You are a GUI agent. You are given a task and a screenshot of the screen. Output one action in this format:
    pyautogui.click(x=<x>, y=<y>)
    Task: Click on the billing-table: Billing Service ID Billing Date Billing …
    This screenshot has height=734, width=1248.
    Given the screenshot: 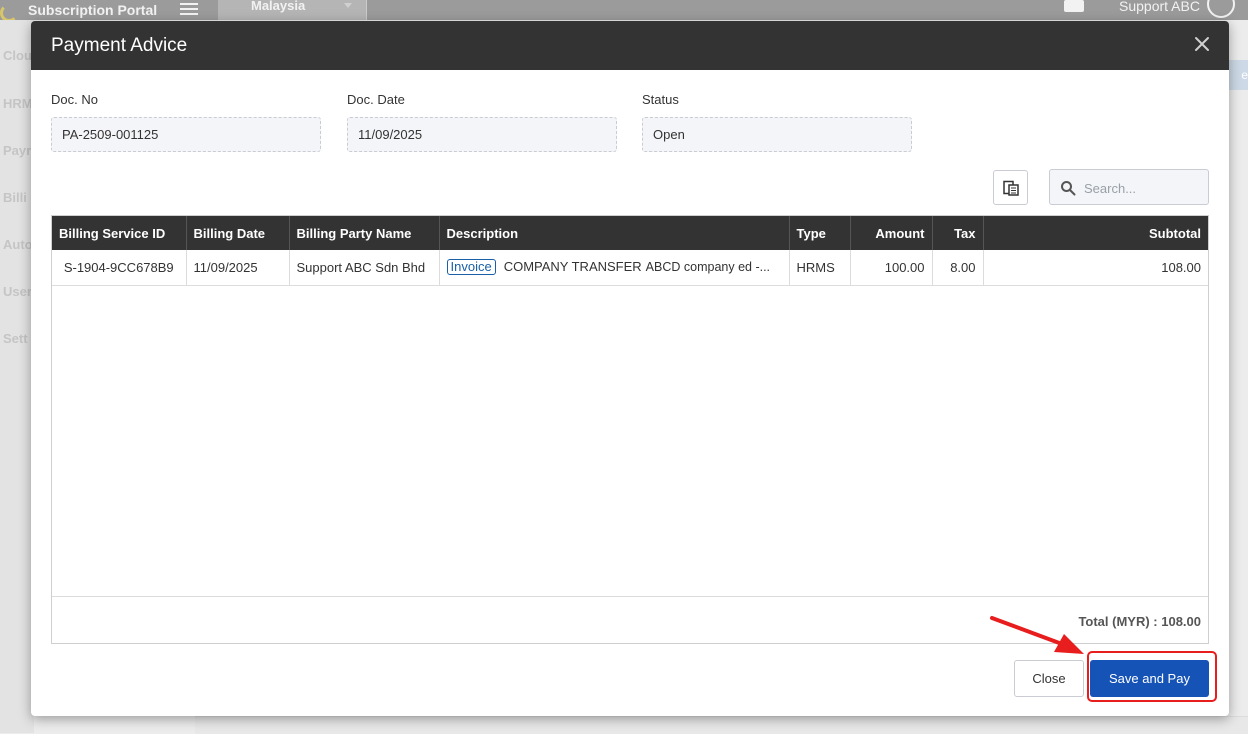 What is the action you would take?
    pyautogui.click(x=630, y=251)
    